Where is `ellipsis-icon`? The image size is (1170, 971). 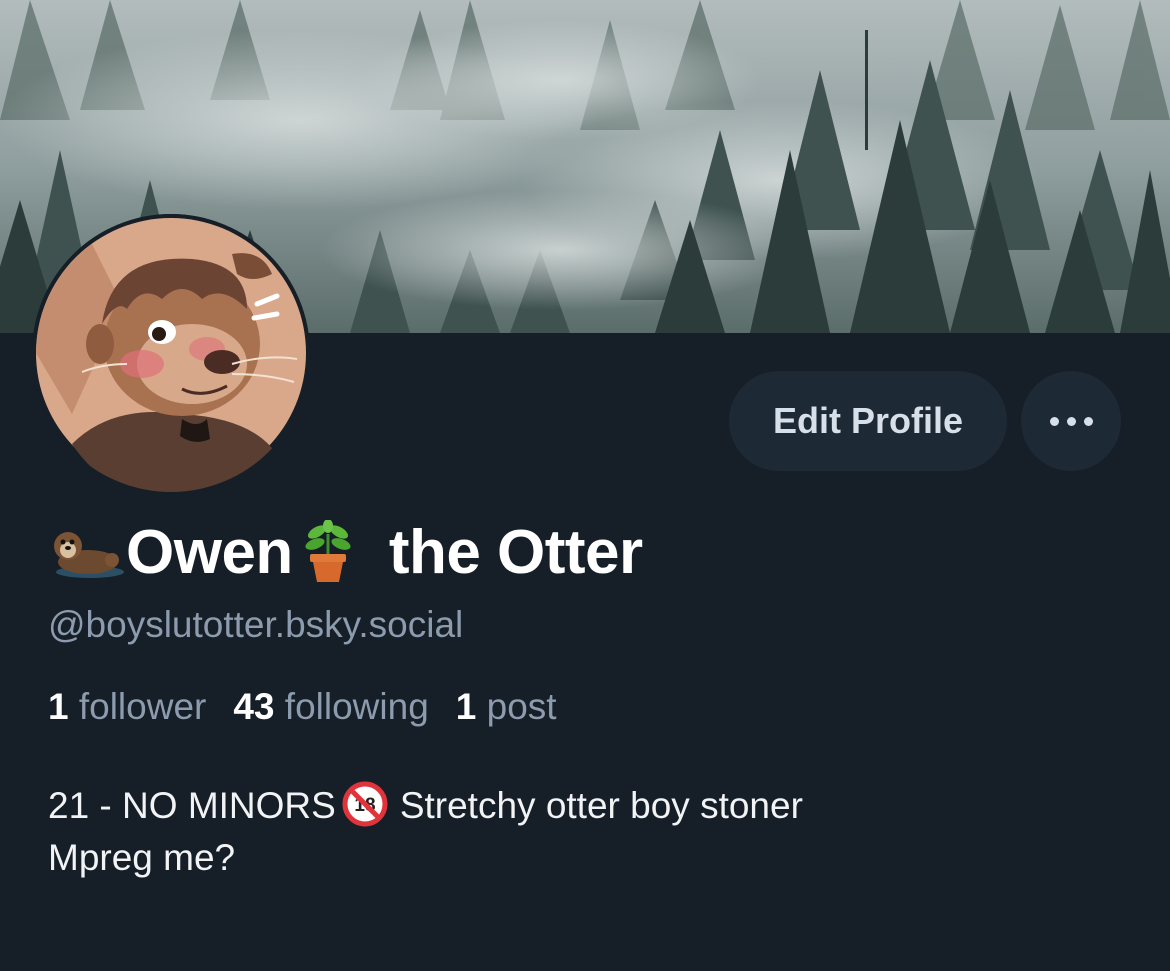 ellipsis-icon is located at coordinates (1071, 421).